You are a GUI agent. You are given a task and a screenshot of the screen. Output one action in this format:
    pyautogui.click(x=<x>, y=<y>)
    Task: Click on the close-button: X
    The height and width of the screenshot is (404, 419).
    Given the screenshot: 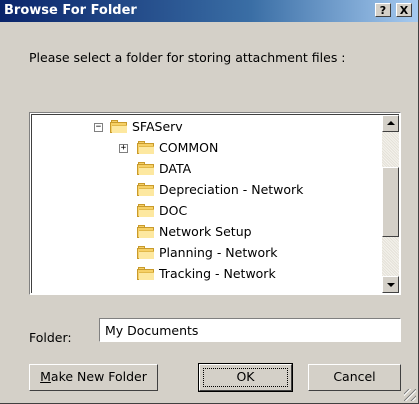 What is the action you would take?
    pyautogui.click(x=404, y=10)
    